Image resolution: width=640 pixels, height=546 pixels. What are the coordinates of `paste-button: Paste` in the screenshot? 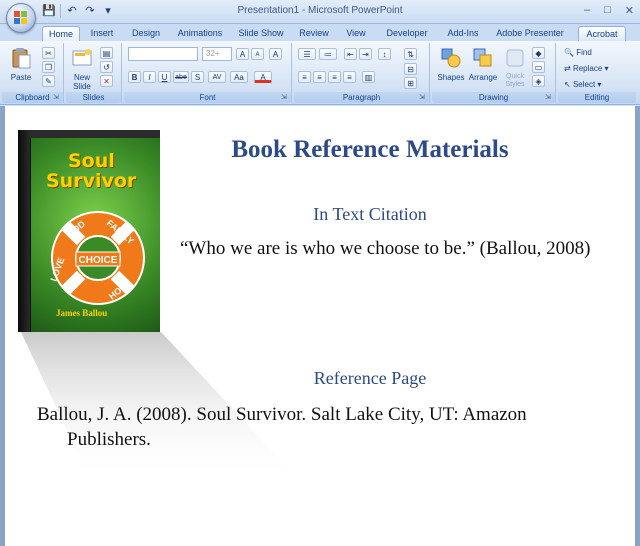 It's located at (21, 67).